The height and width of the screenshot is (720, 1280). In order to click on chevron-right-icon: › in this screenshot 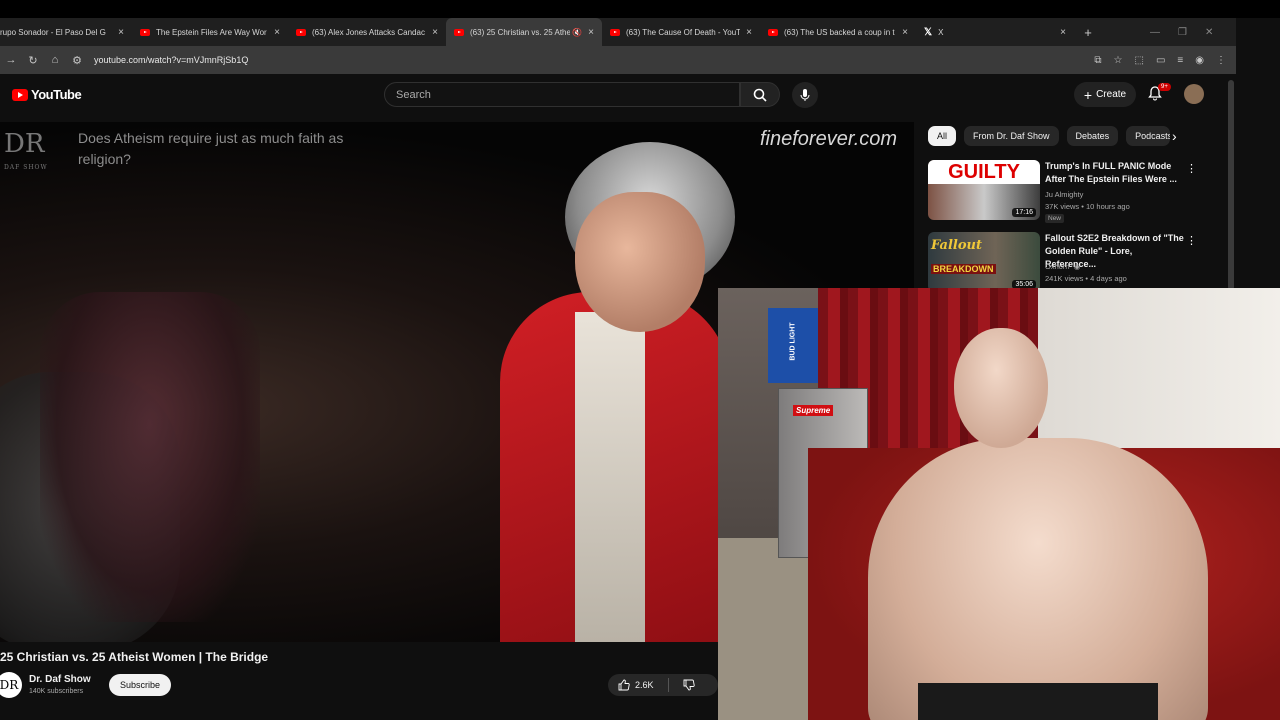, I will do `click(1174, 136)`.